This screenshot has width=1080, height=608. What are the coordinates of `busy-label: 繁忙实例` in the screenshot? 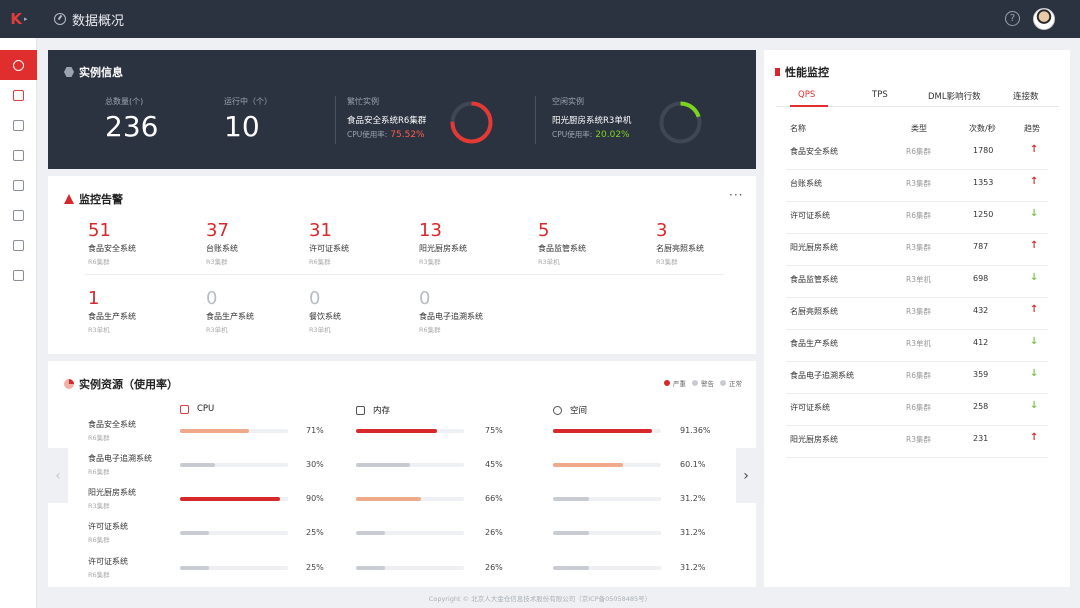 It's located at (363, 101).